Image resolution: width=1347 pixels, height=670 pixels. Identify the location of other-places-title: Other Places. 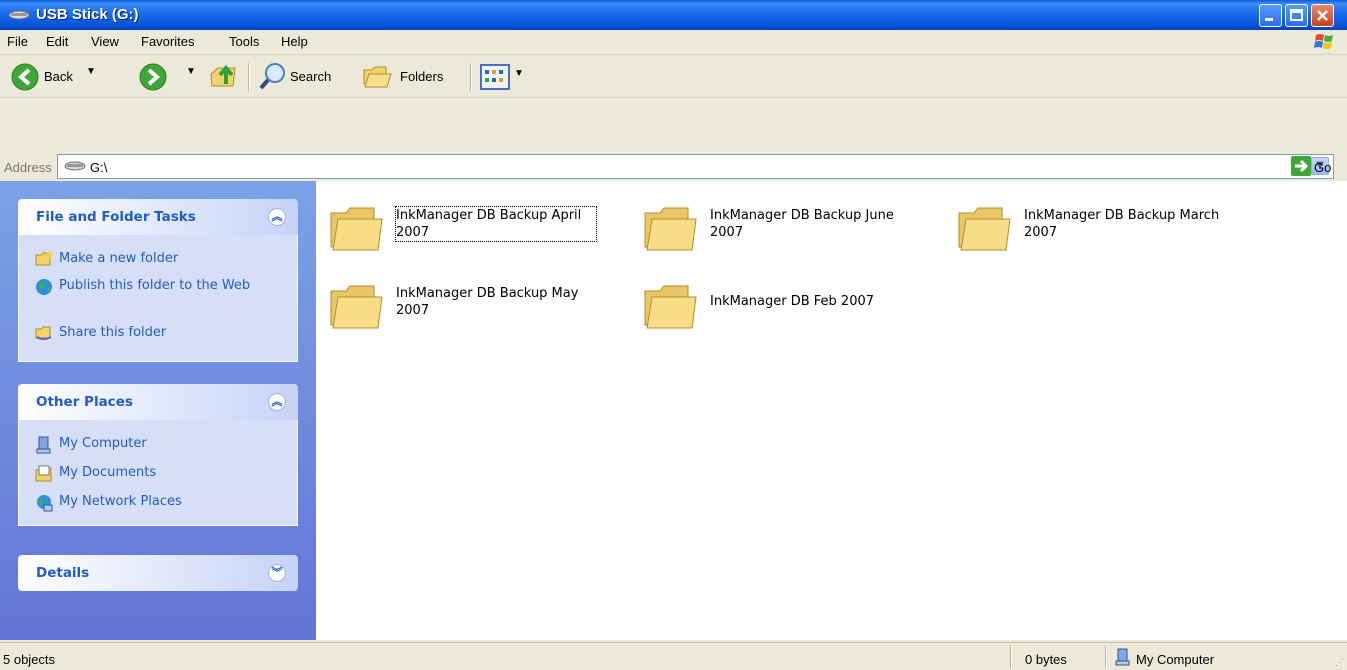
(84, 402).